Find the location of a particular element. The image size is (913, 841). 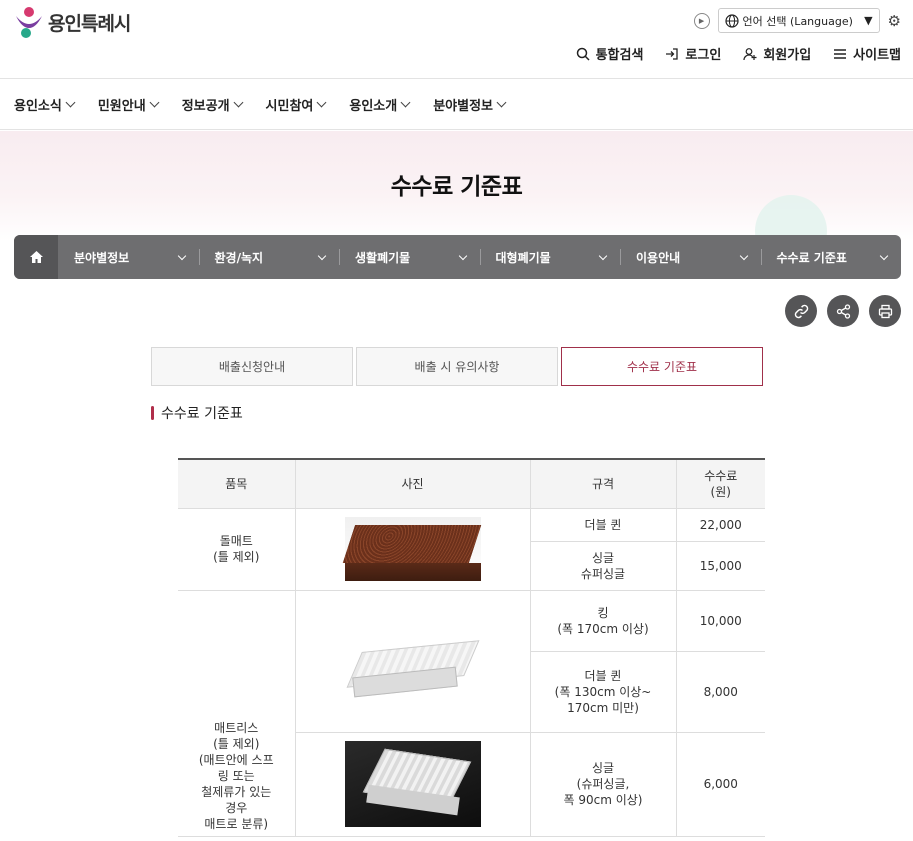

nav-item-label: 용인소개 is located at coordinates (373, 106).